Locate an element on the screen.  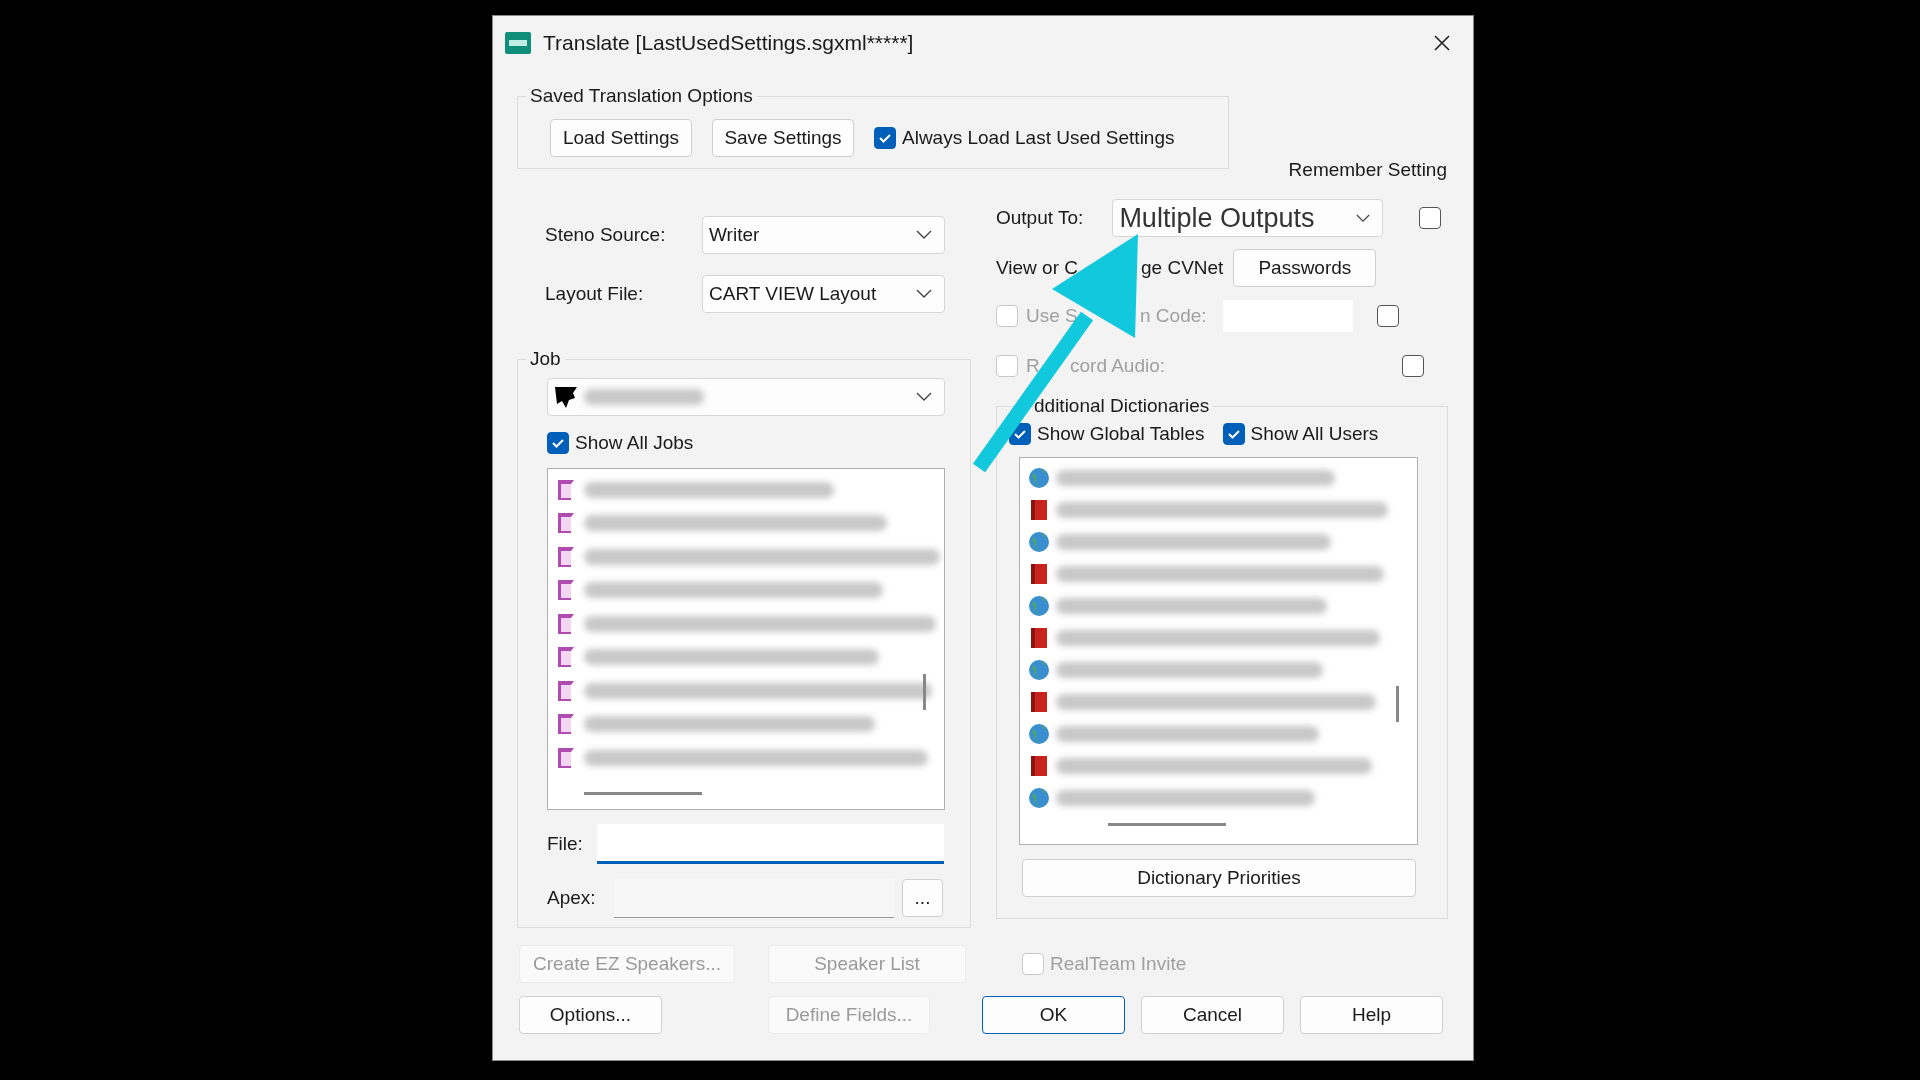
settings-button: Save Settings is located at coordinates (783, 138).